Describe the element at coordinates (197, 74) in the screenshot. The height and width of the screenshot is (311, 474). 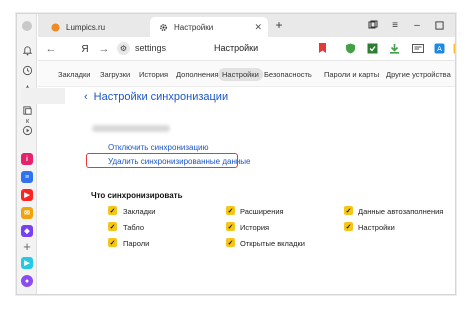
I see `tab-addons: Дополнения` at that location.